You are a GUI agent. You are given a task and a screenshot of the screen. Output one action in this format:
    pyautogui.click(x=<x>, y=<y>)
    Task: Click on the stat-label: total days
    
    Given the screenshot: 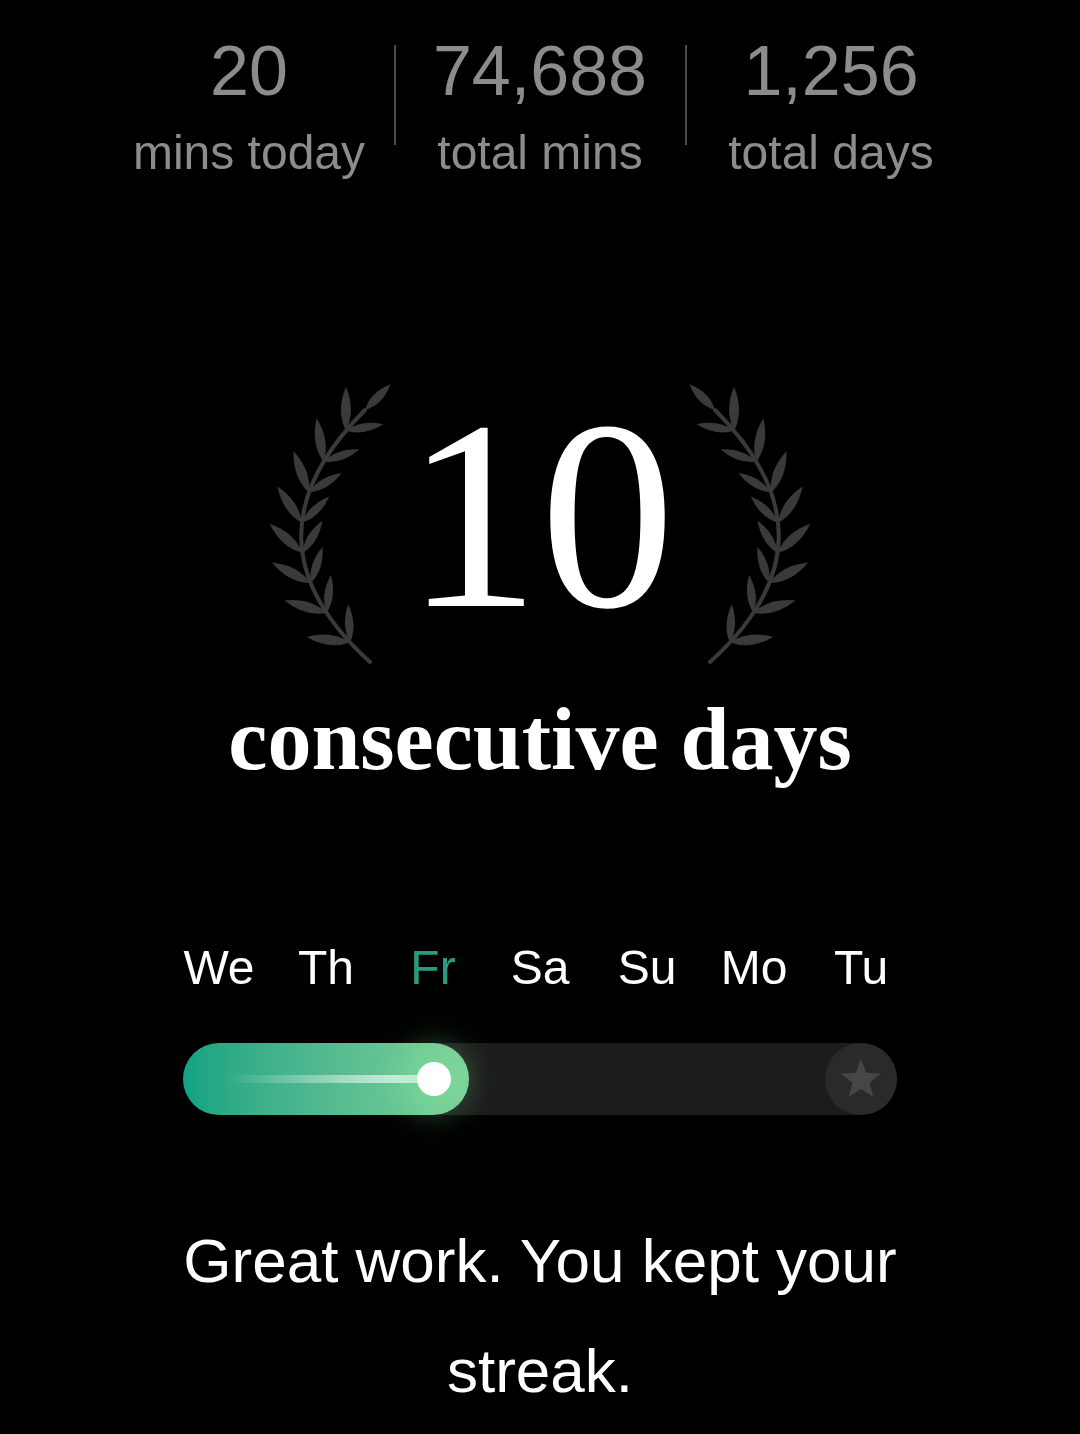 What is the action you would take?
    pyautogui.click(x=831, y=153)
    